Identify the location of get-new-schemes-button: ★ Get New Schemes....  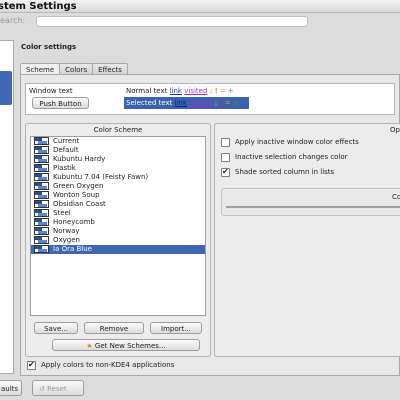
(126, 345).